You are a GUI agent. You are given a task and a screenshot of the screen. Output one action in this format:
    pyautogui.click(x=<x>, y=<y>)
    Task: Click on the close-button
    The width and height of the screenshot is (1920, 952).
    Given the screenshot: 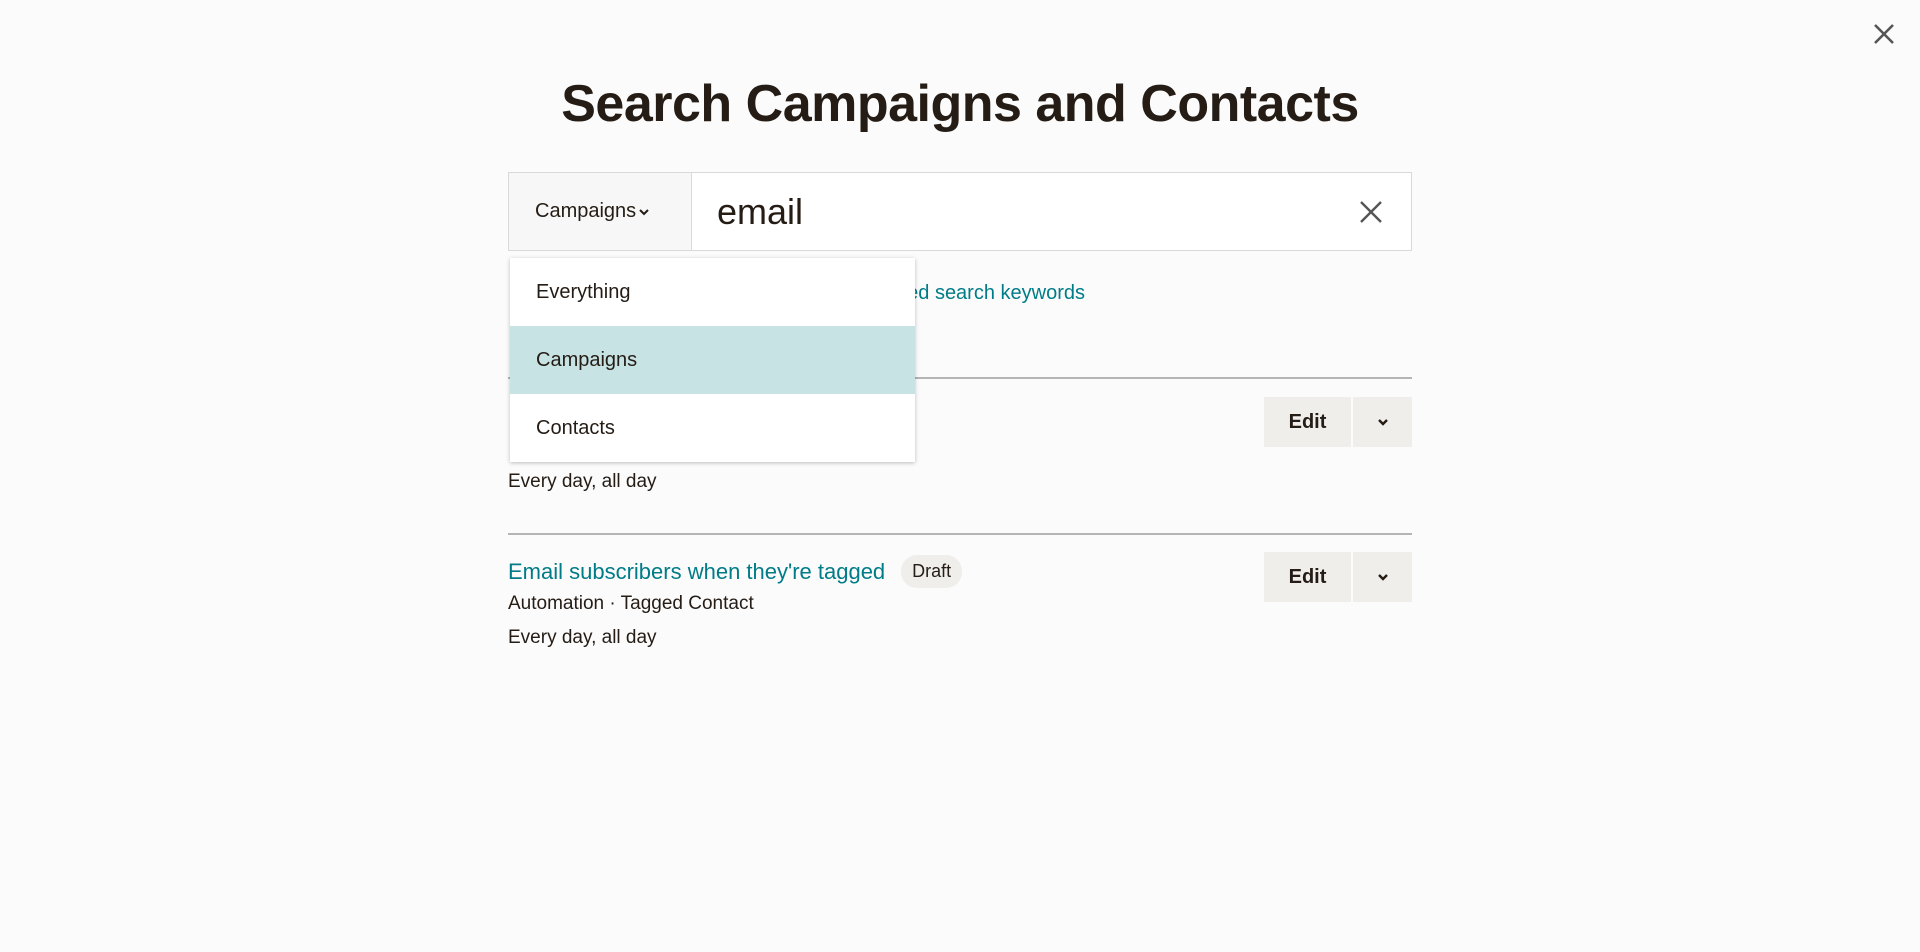 What is the action you would take?
    pyautogui.click(x=1884, y=34)
    